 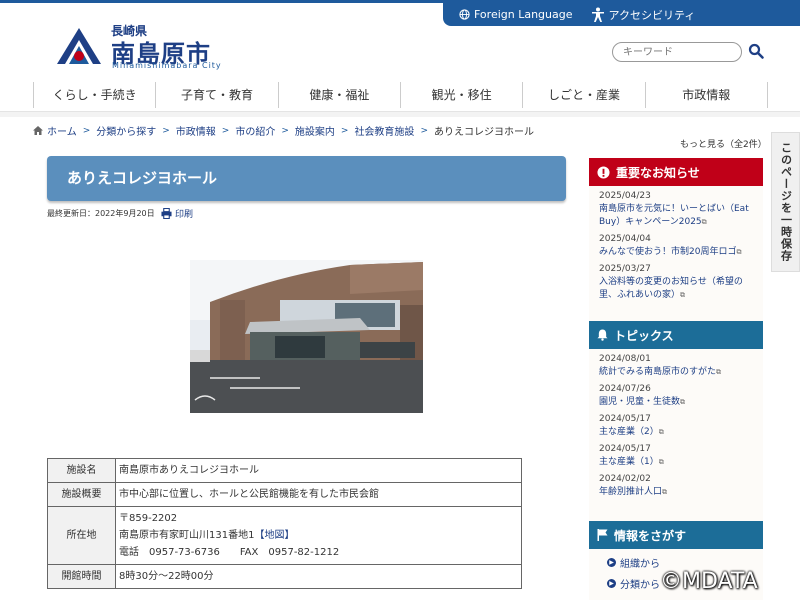 What do you see at coordinates (706, 95) in the screenshot?
I see `gnav-city-info: 市政情報` at bounding box center [706, 95].